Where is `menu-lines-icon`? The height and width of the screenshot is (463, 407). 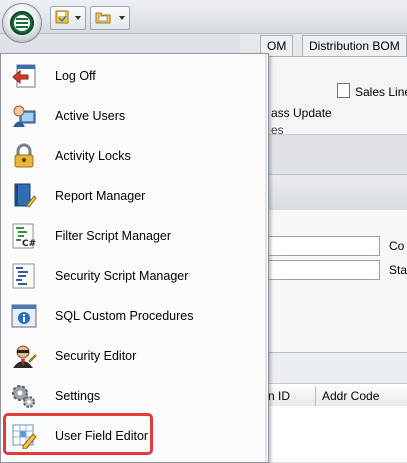
menu-lines-icon is located at coordinates (22, 23).